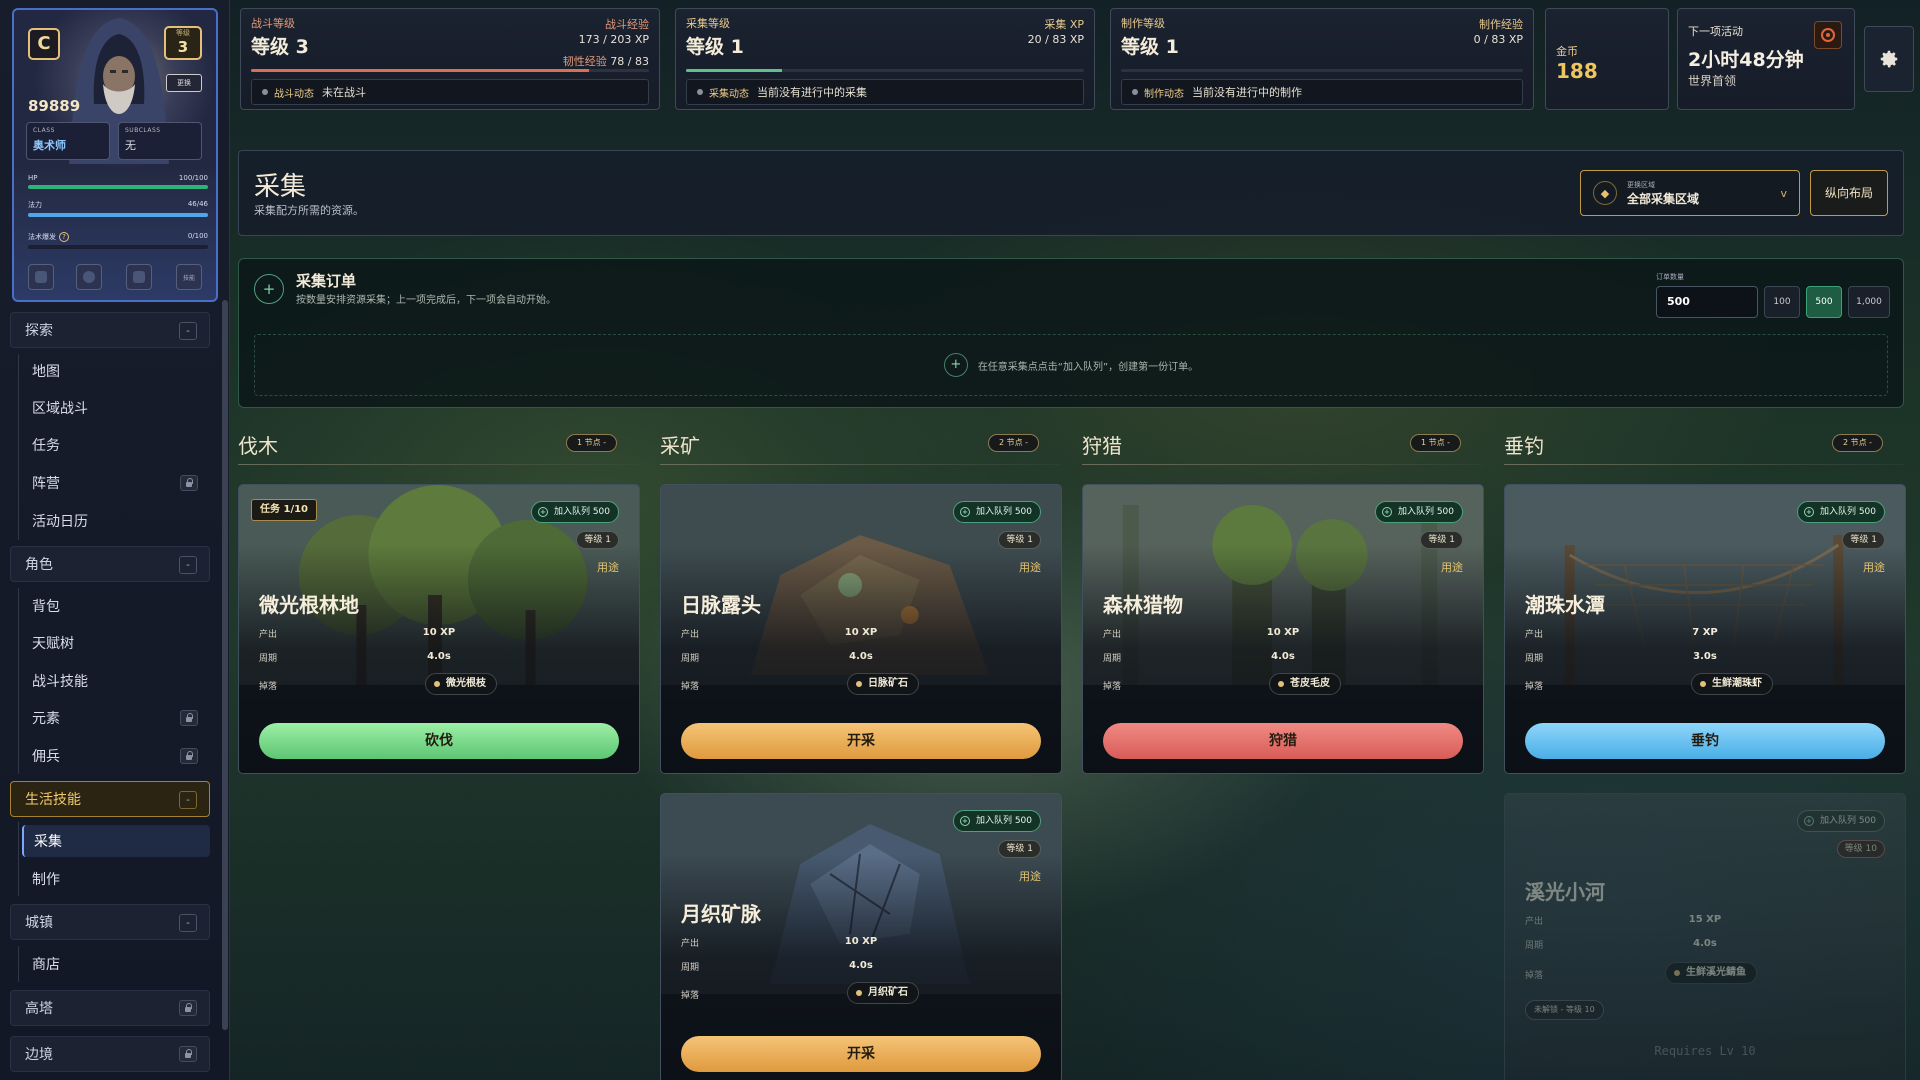  What do you see at coordinates (116, 445) in the screenshot?
I see `nav-item-quests: 任务` at bounding box center [116, 445].